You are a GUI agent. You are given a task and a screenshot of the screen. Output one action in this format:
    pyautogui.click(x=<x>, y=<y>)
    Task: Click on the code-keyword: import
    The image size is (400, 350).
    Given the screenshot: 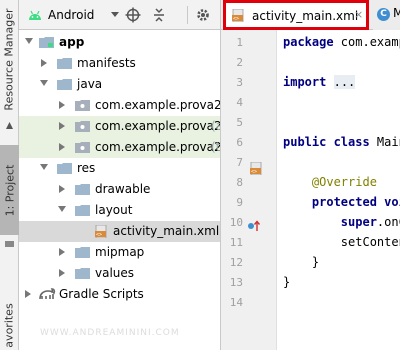 What is the action you would take?
    pyautogui.click(x=305, y=82)
    